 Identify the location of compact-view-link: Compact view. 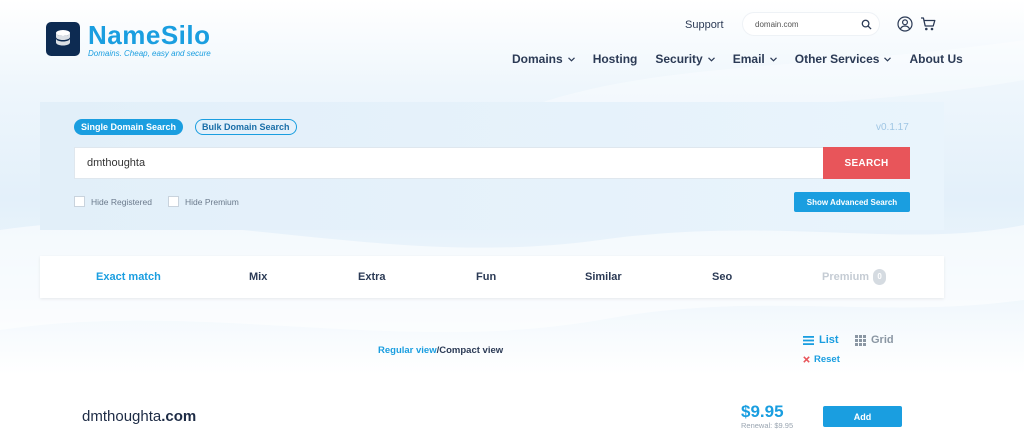
(471, 350).